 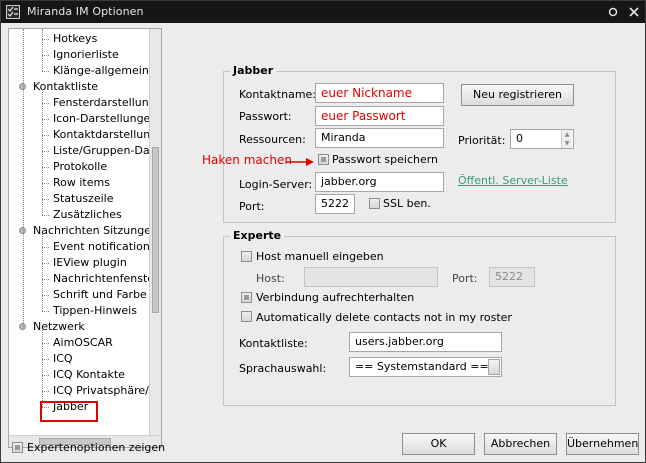 I want to click on priority-value: 0, so click(x=519, y=138).